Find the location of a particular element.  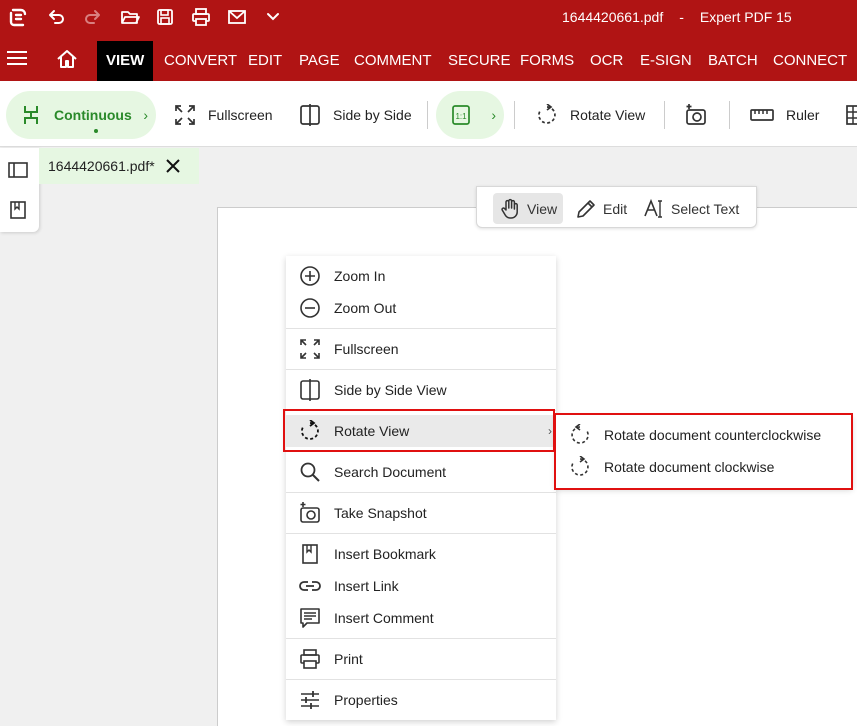

menu-item-label: Zoom Out is located at coordinates (365, 308).